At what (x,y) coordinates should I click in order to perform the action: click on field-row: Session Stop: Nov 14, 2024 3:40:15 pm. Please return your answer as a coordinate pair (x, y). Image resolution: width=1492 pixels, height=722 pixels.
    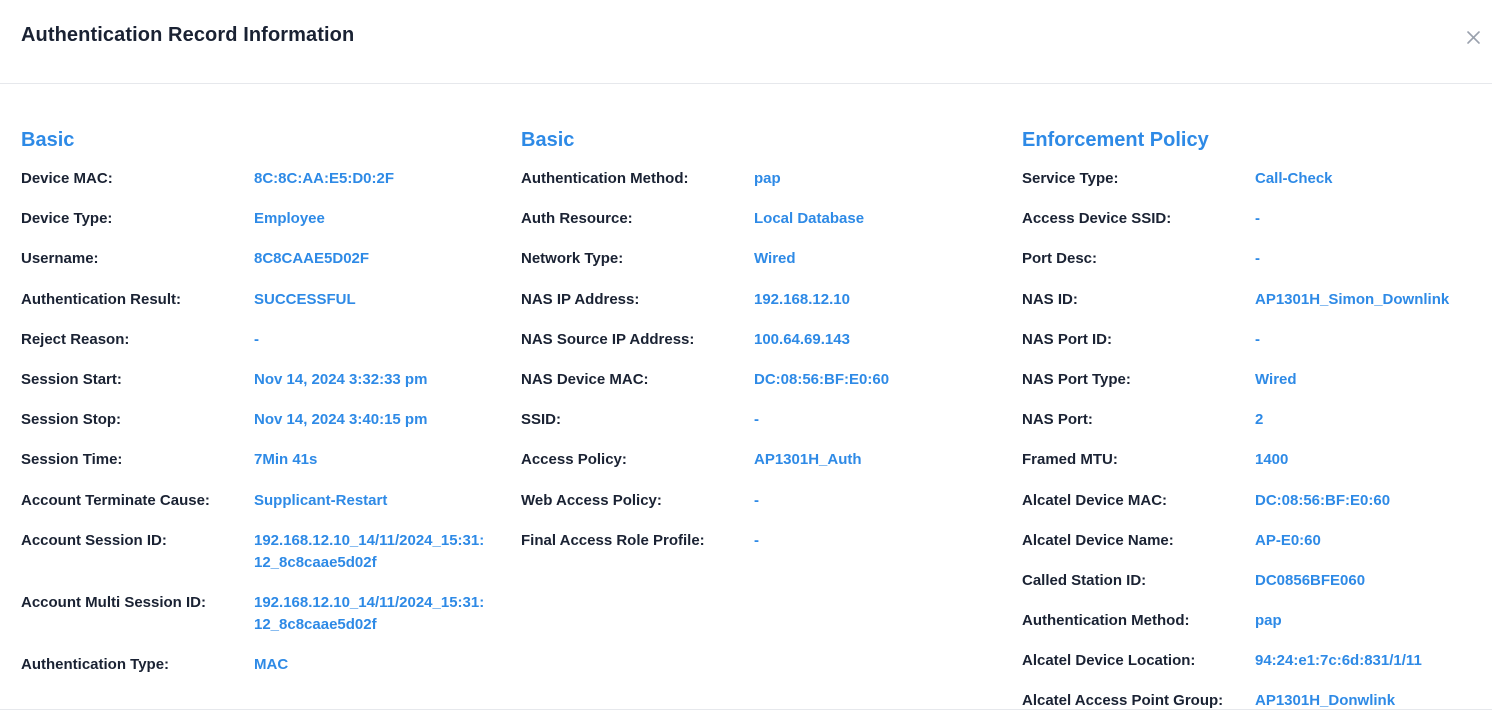
    Looking at the image, I should click on (266, 429).